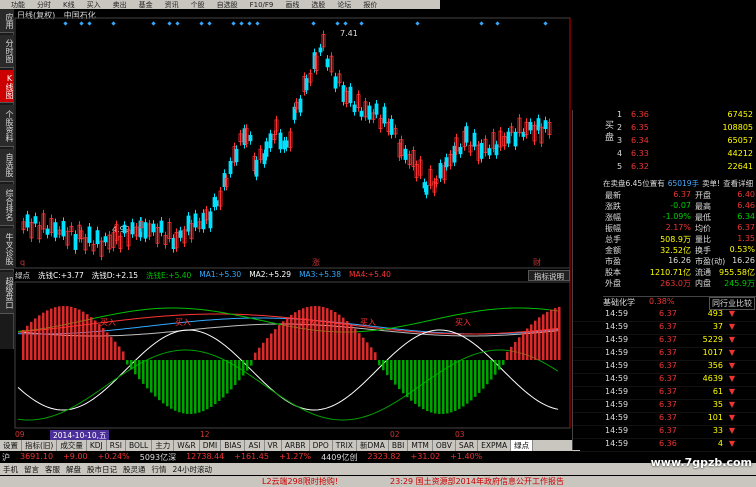 The width and height of the screenshot is (756, 487). I want to click on indicator-tab: 绿点, so click(522, 445).